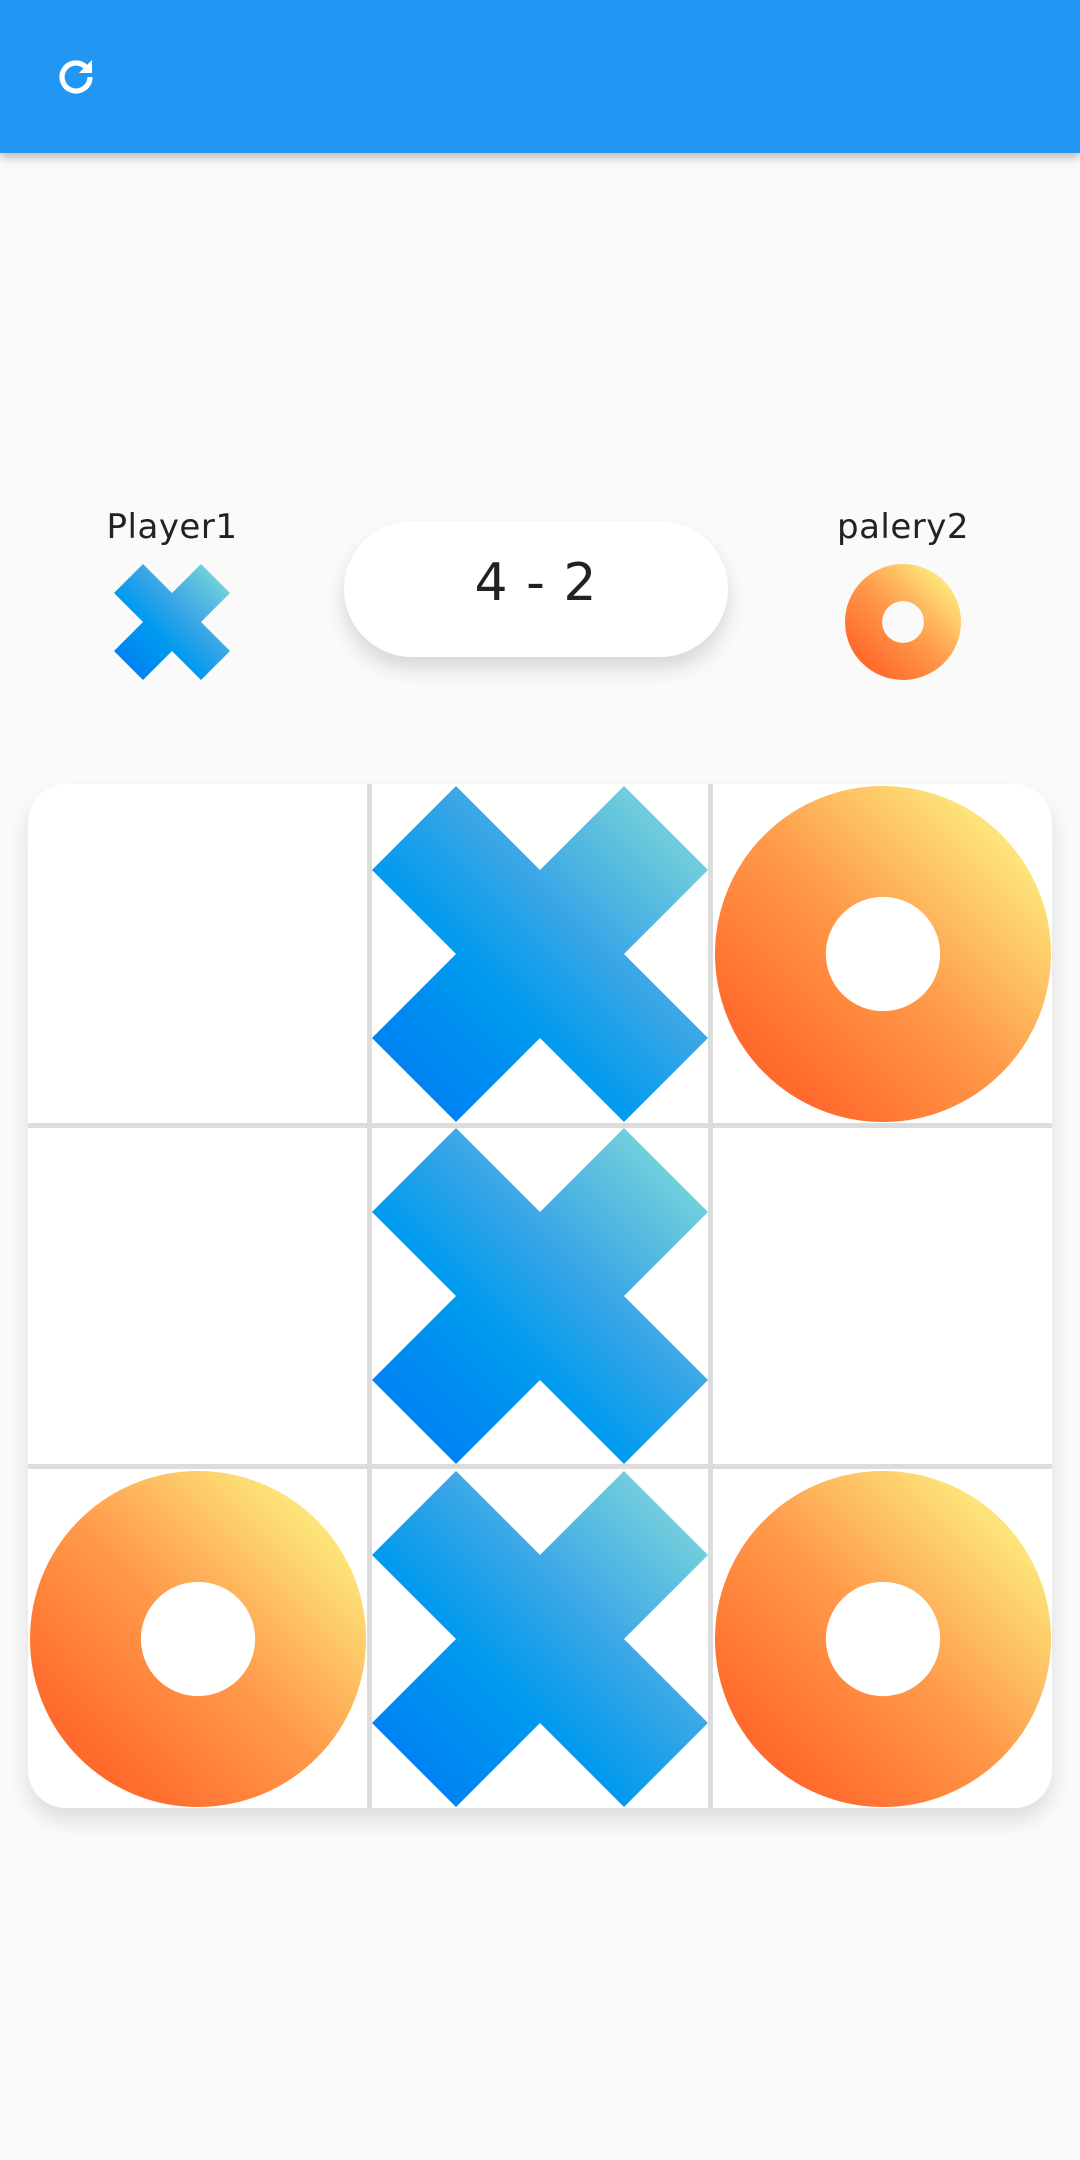 The height and width of the screenshot is (2160, 1080). I want to click on player-2-name: palery2, so click(902, 527).